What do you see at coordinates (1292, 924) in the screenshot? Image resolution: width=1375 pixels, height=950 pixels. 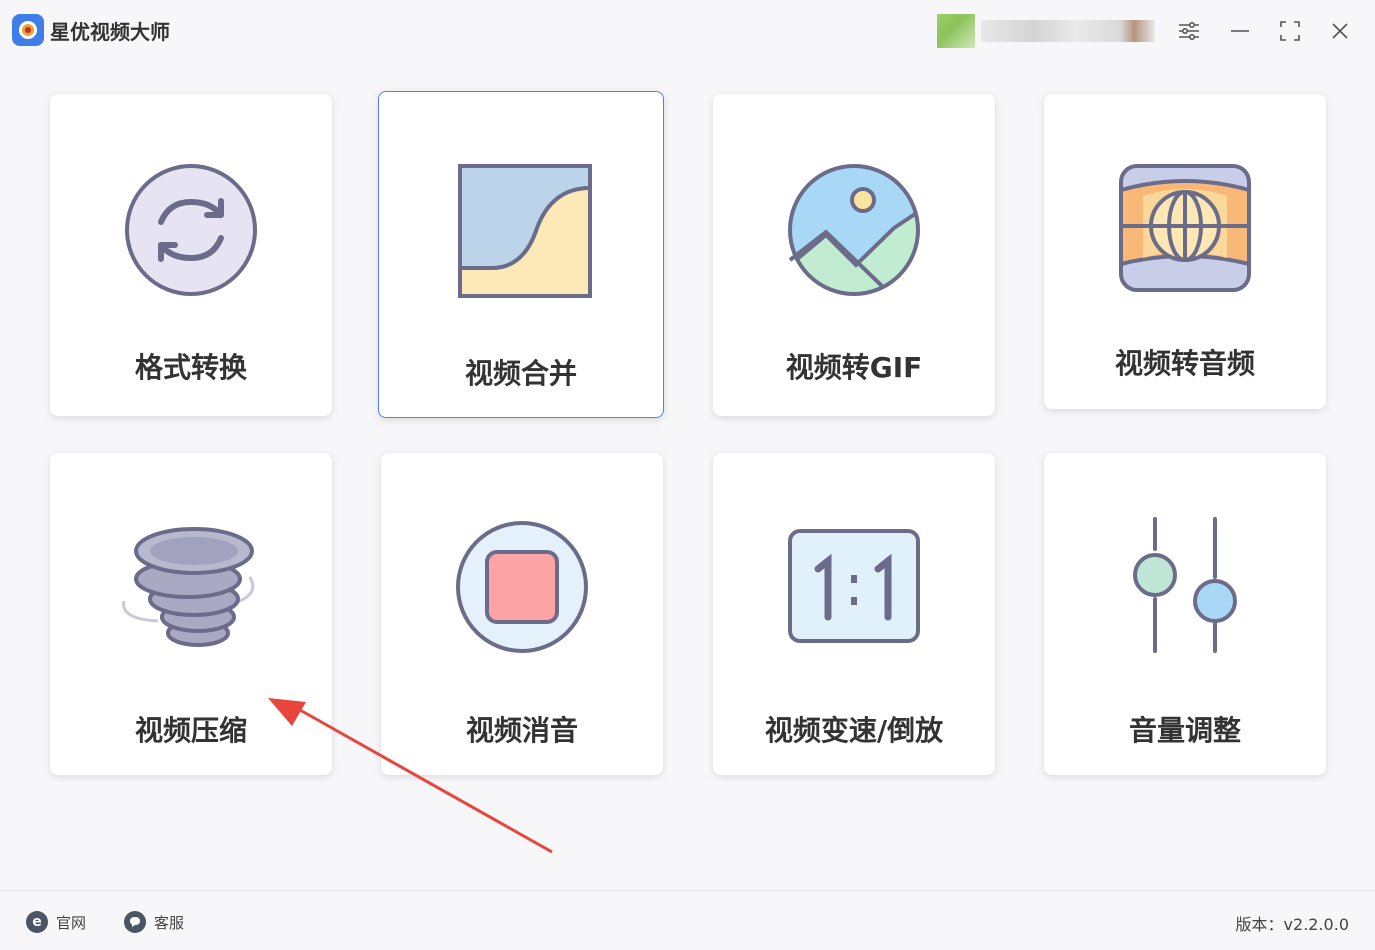 I see `version-text: 版本：v2.2.0.0` at bounding box center [1292, 924].